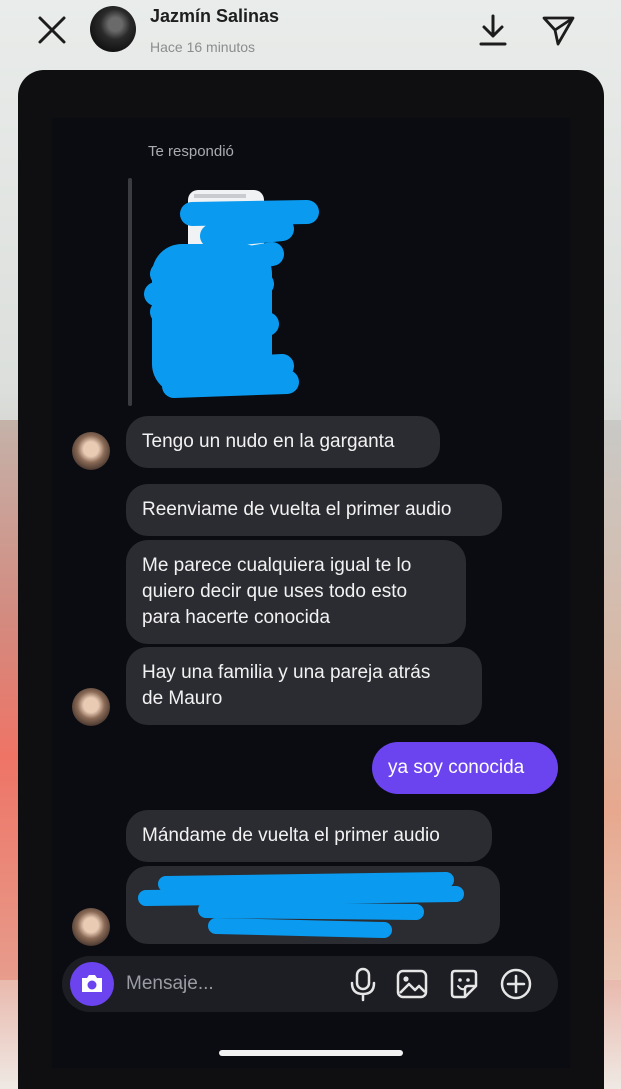  What do you see at coordinates (464, 984) in the screenshot?
I see `sticker-icon` at bounding box center [464, 984].